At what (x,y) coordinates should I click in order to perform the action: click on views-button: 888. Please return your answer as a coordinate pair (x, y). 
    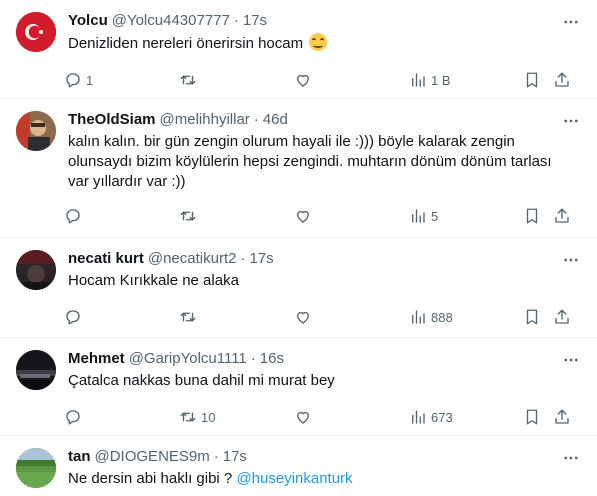
    Looking at the image, I should click on (466, 317).